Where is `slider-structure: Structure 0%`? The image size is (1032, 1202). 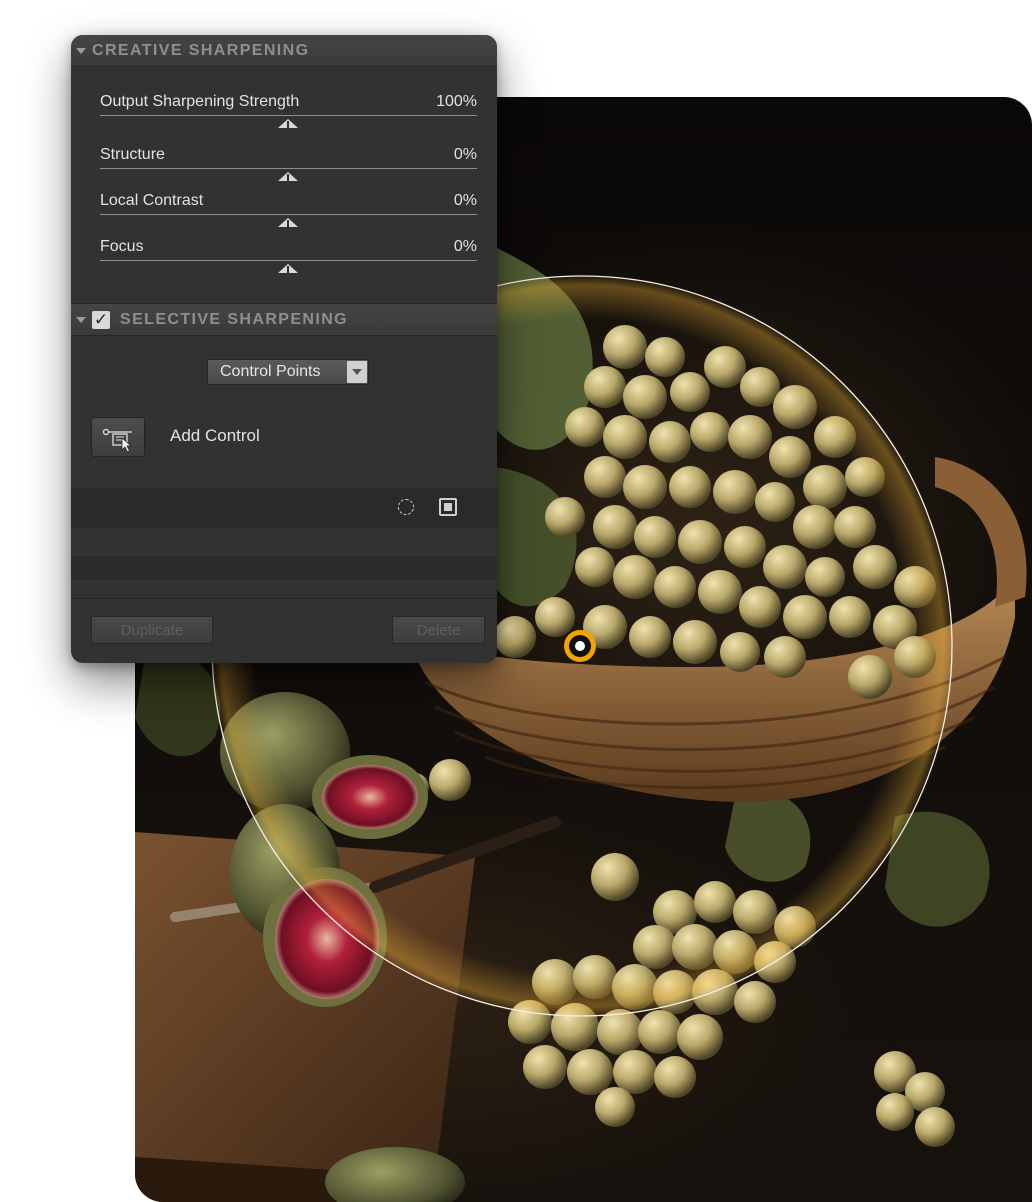
slider-structure: Structure 0% is located at coordinates (288, 170).